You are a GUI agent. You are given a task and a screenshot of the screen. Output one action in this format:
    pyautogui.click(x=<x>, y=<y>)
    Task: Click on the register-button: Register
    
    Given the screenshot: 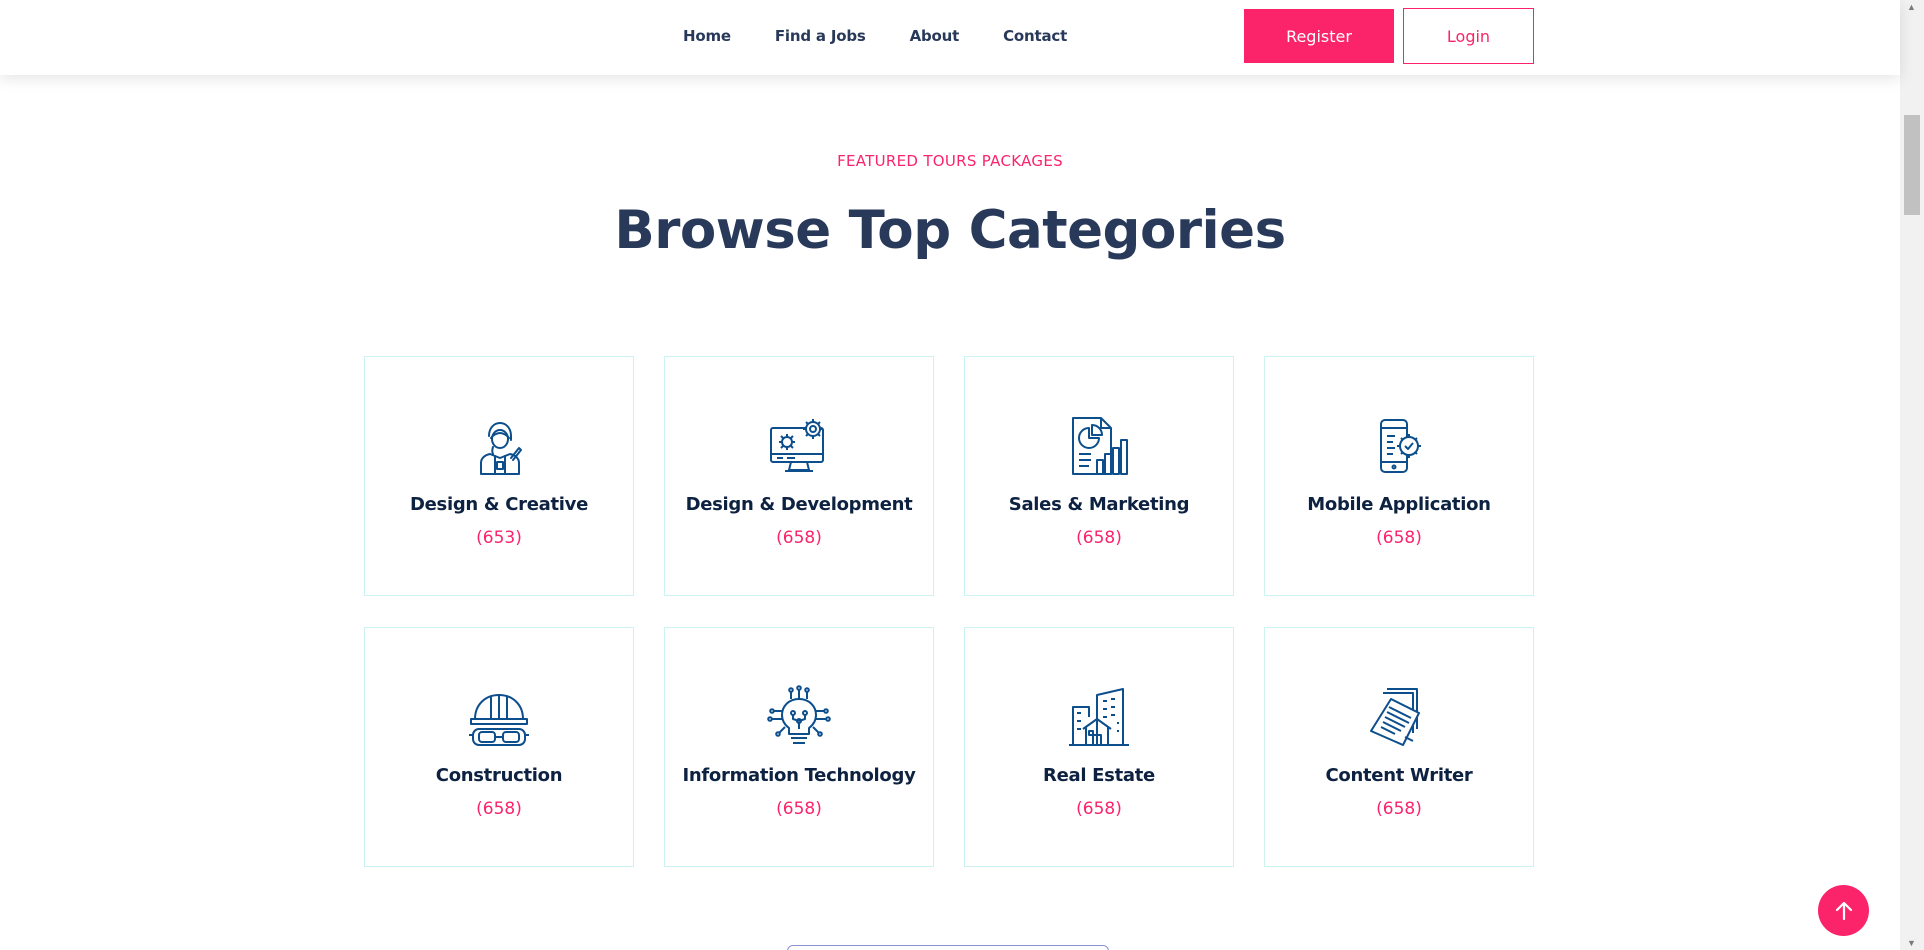 What is the action you would take?
    pyautogui.click(x=1319, y=36)
    